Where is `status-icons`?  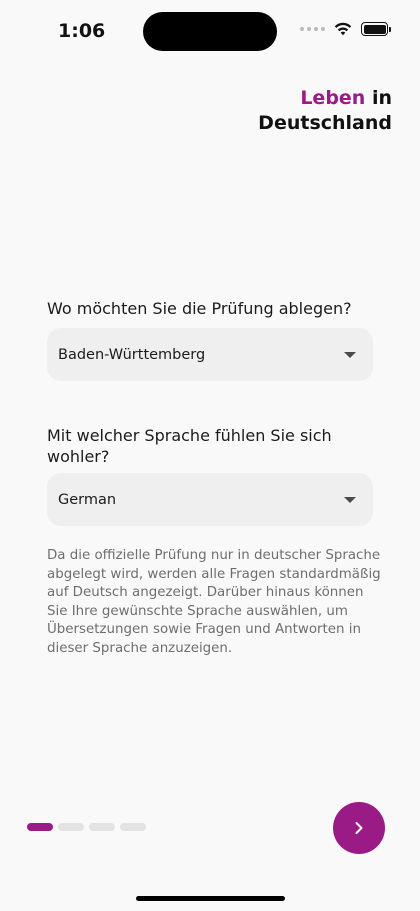
status-icons is located at coordinates (345, 29).